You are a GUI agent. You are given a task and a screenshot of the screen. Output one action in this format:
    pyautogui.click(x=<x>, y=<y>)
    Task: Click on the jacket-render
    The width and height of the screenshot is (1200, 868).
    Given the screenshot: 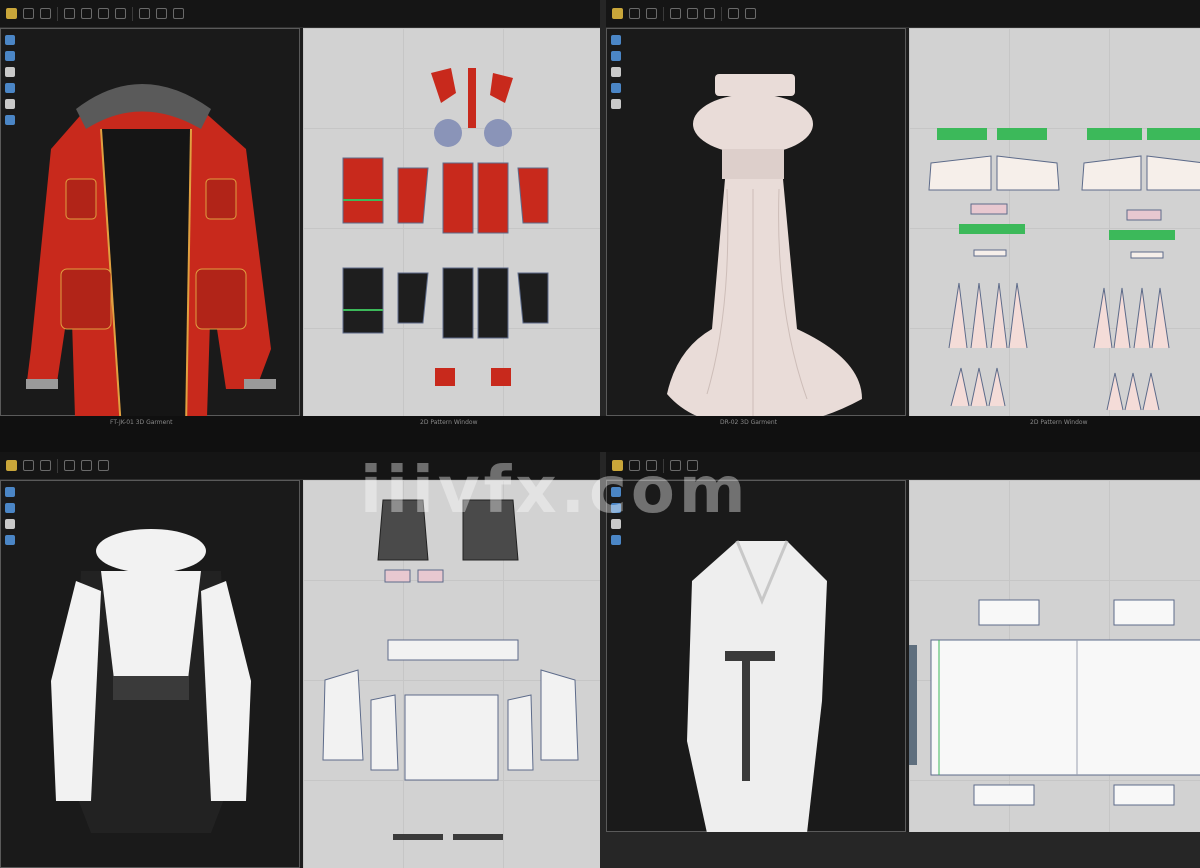 What is the action you would take?
    pyautogui.click(x=151, y=250)
    